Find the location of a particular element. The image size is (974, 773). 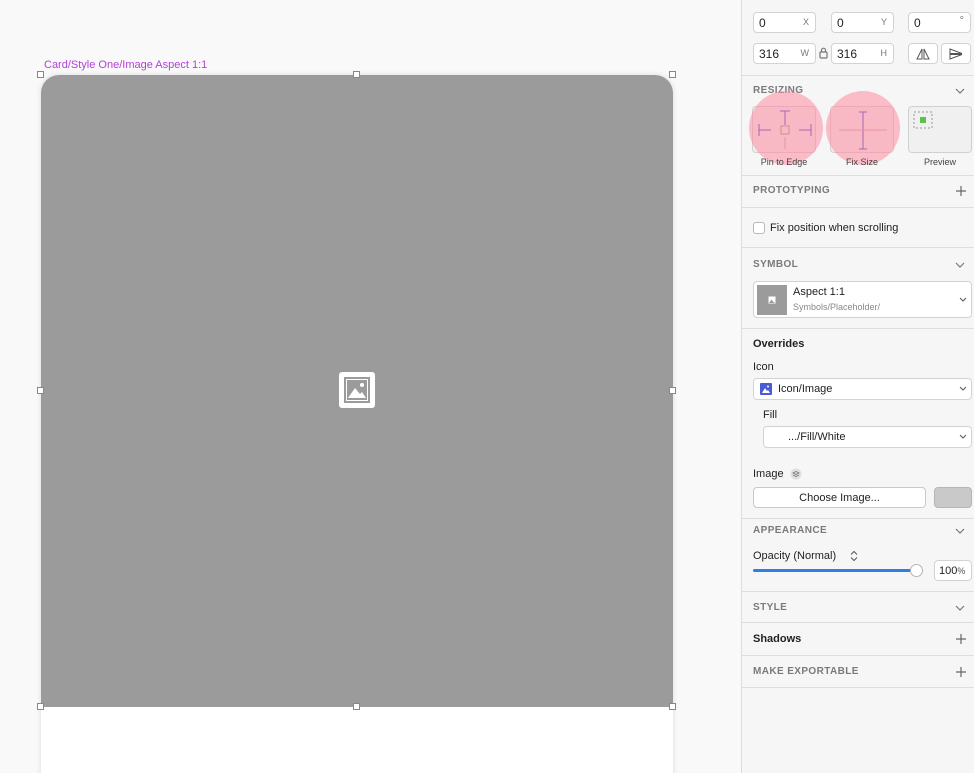

icon-override-label: Icon is located at coordinates (763, 367).